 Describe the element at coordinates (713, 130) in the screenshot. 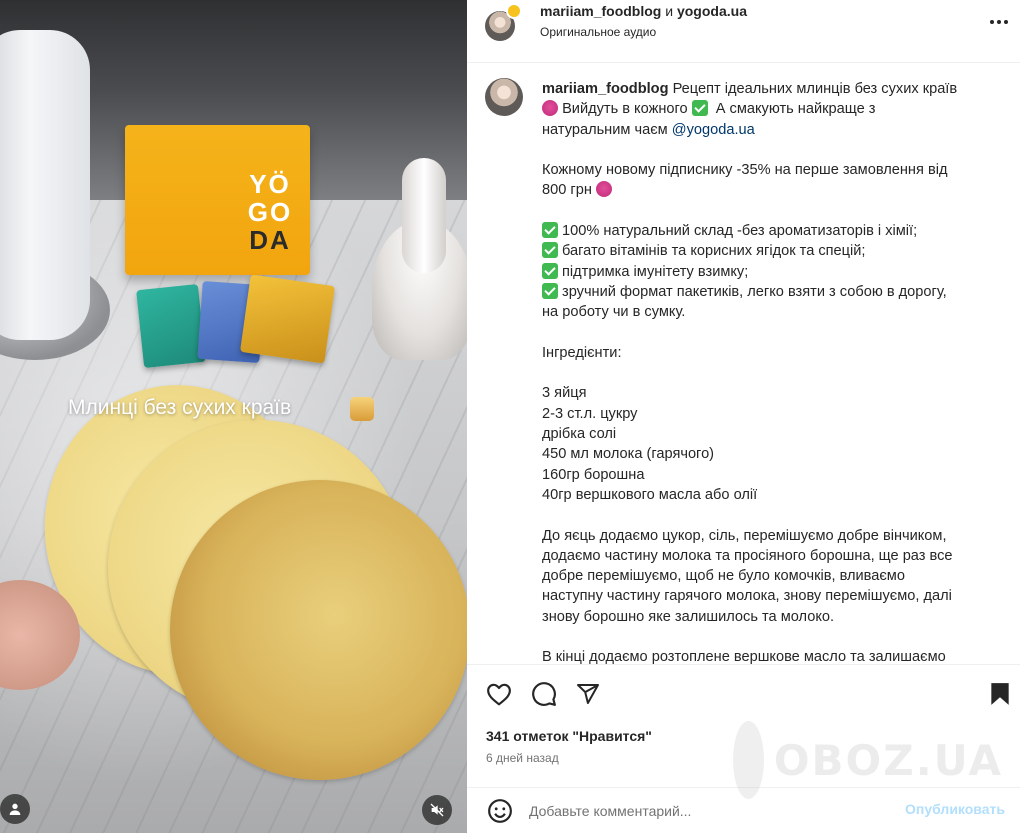

I see `mention-link: @yogoda.ua` at that location.